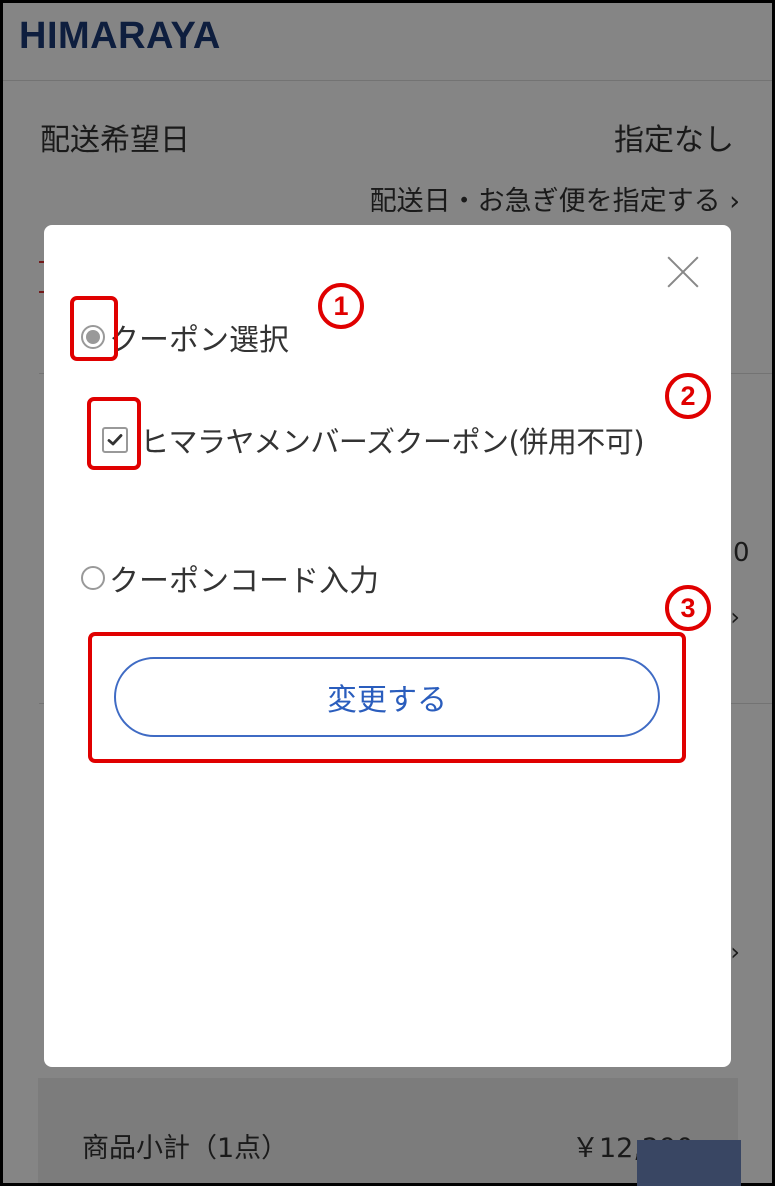 The width and height of the screenshot is (775, 1186). I want to click on annotation-number-2: 2, so click(688, 396).